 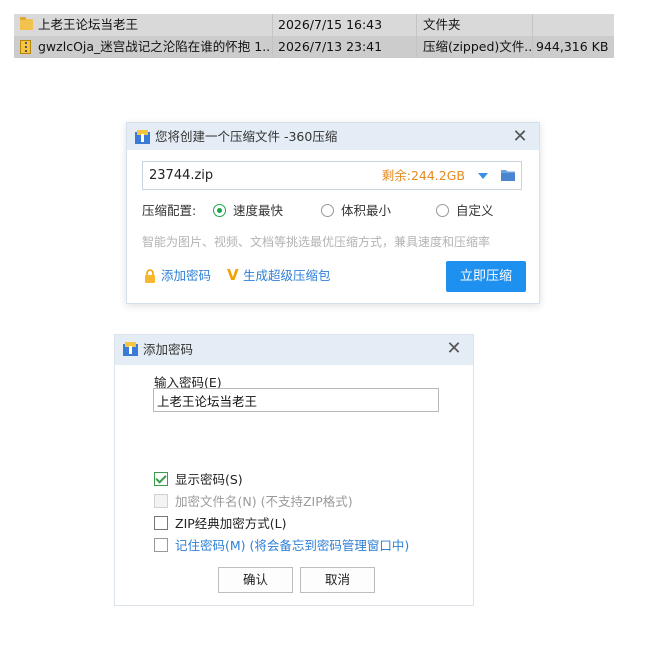 What do you see at coordinates (442, 24) in the screenshot?
I see `file-type: 文件夹` at bounding box center [442, 24].